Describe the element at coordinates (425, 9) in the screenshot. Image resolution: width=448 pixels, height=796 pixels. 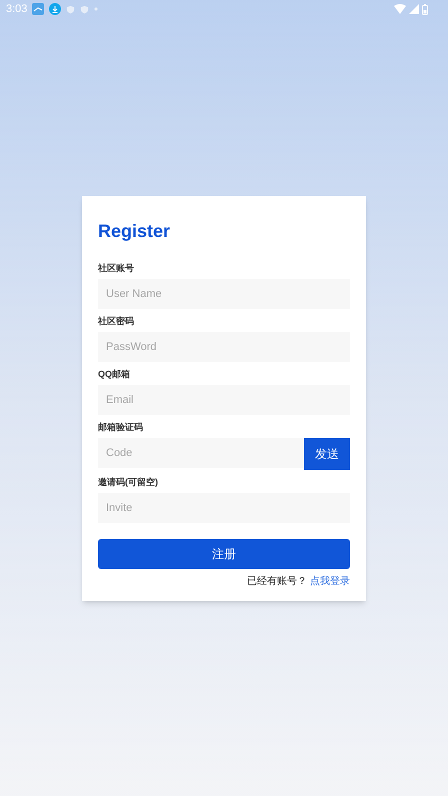
I see `battery-icon` at that location.